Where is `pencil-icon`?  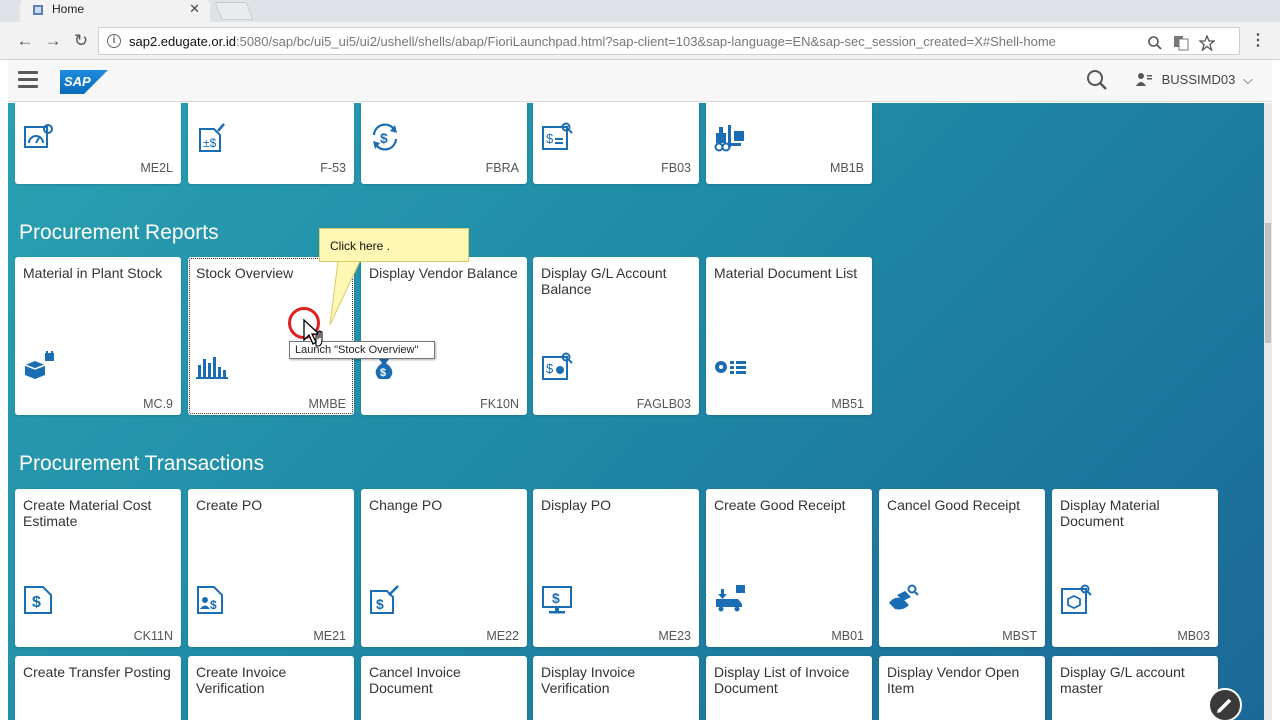
pencil-icon is located at coordinates (1224, 705).